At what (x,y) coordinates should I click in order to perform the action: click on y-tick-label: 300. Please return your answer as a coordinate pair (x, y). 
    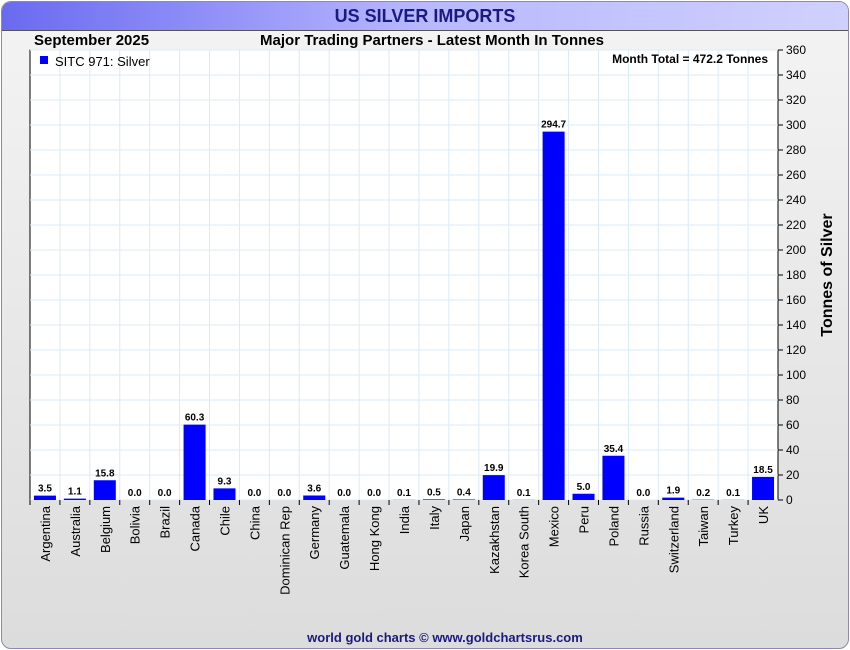
    Looking at the image, I should click on (796, 125).